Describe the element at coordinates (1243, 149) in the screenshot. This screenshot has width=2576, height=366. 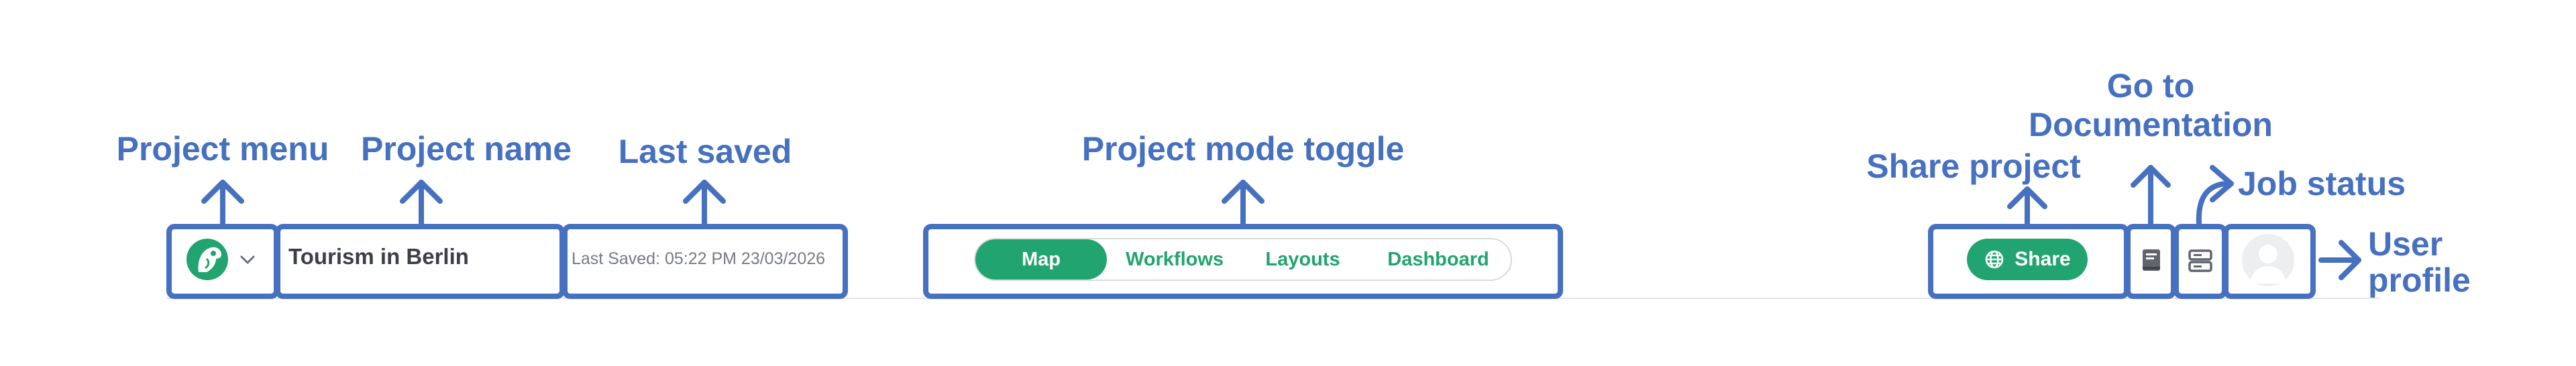
I see `annotation-mode-toggle: Project mode toggle` at that location.